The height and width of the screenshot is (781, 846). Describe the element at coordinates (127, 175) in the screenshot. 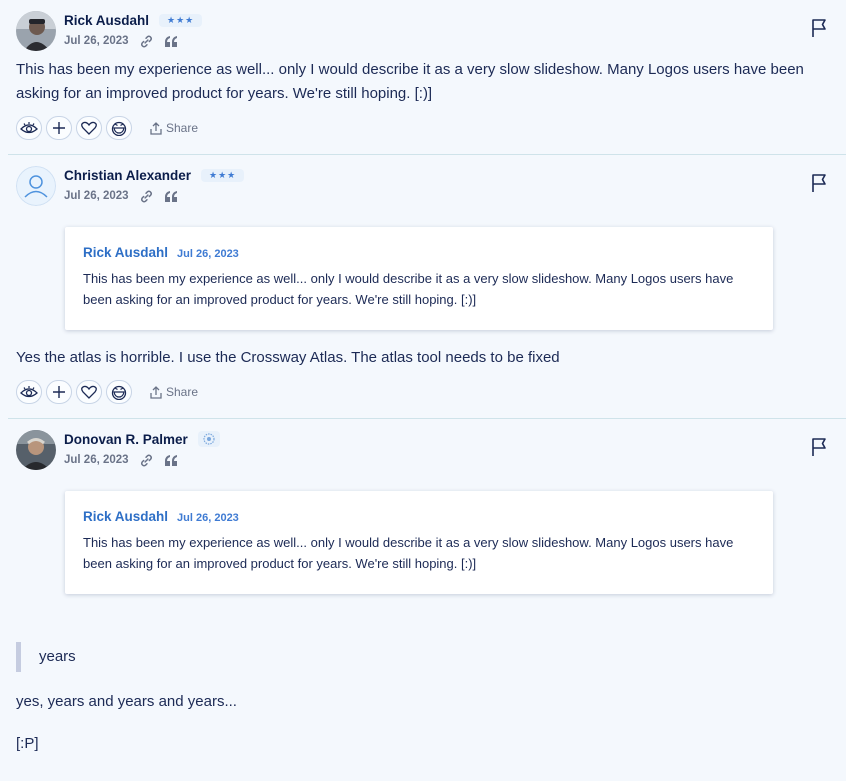

I see `author-name: Christian Alexander` at that location.